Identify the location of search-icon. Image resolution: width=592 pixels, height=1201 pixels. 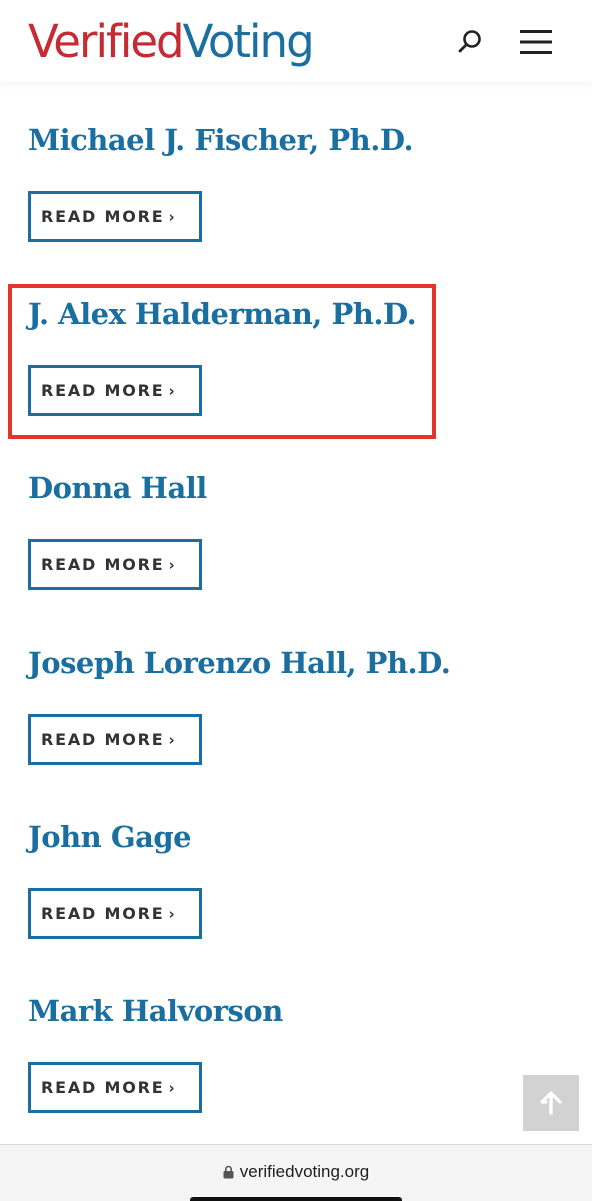
(469, 41).